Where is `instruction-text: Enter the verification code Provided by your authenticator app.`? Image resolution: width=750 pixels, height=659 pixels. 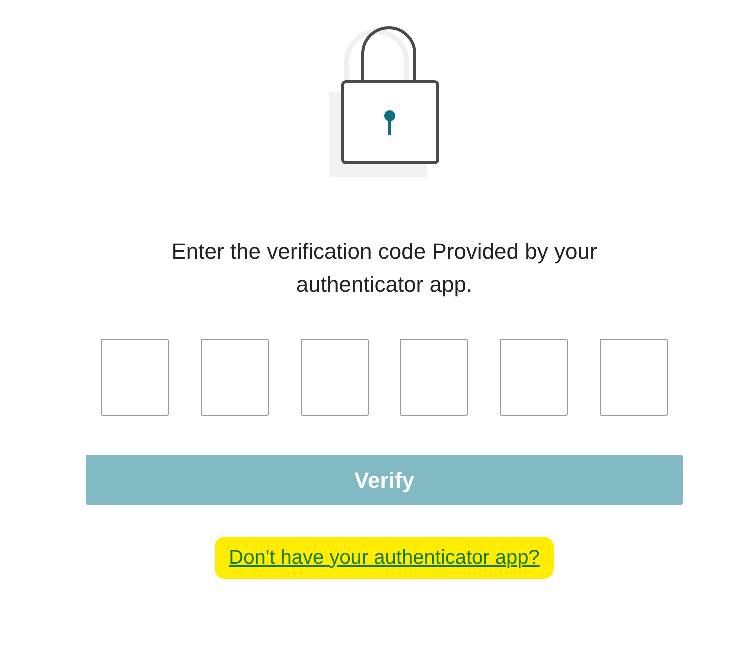
instruction-text: Enter the verification code Provided by your authenticator app. is located at coordinates (384, 268).